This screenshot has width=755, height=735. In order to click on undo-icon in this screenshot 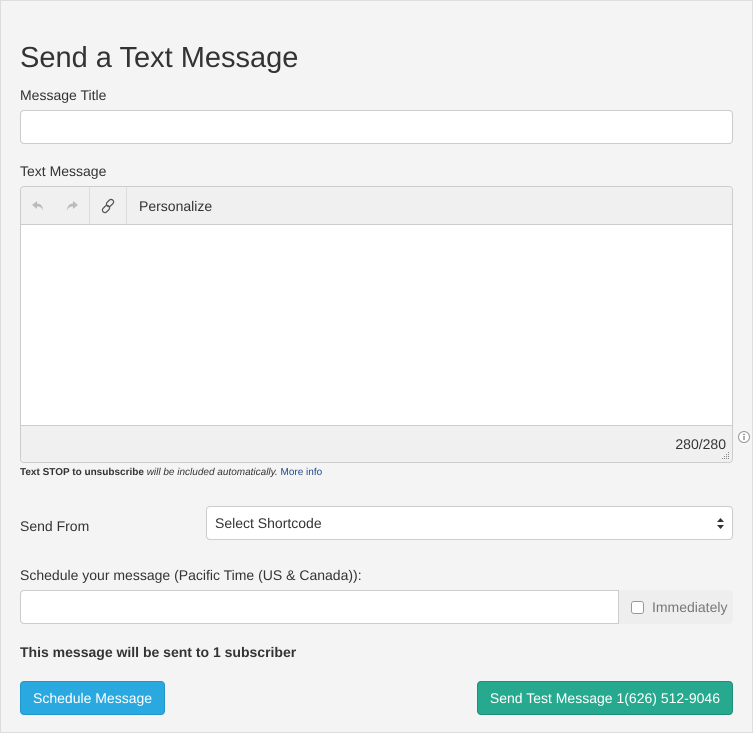, I will do `click(38, 206)`.